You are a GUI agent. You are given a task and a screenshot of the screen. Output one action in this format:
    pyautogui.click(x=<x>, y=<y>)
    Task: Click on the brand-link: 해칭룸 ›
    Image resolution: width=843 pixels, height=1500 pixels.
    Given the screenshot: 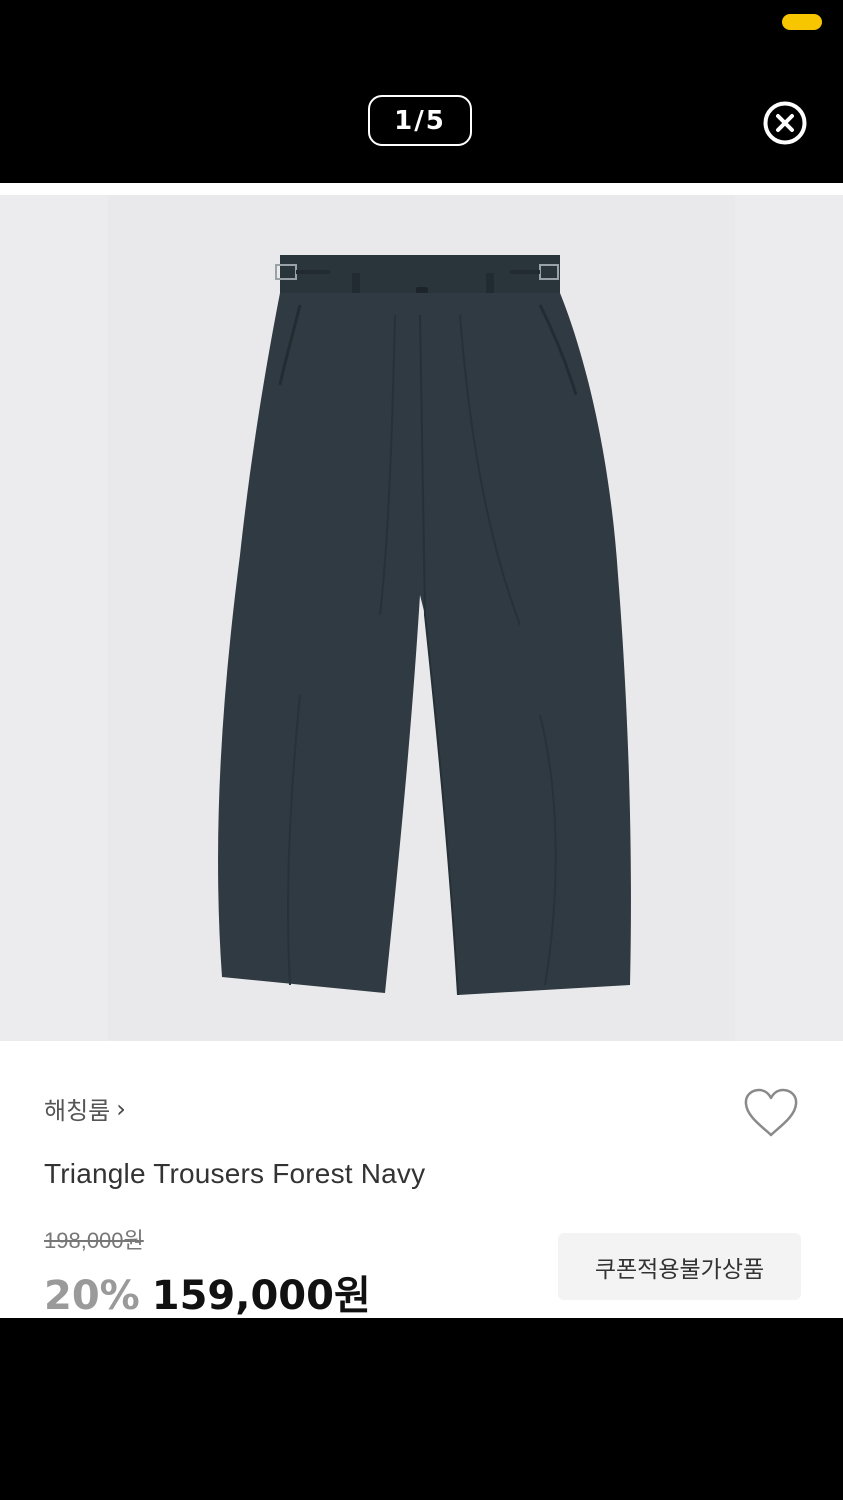 What is the action you would take?
    pyautogui.click(x=85, y=1108)
    